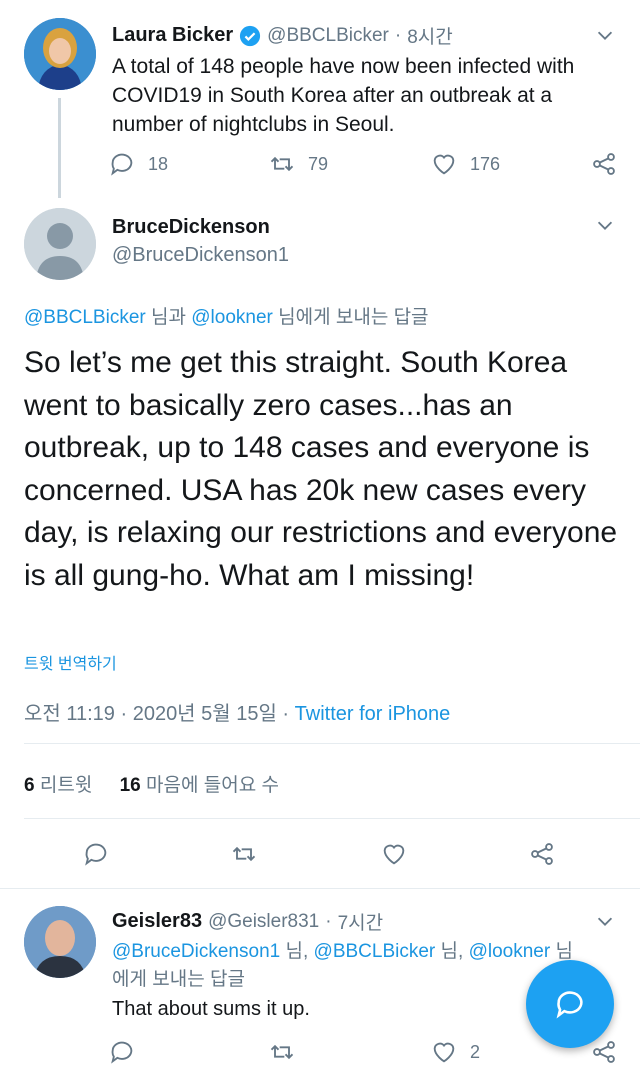  What do you see at coordinates (350, 317) in the screenshot?
I see `reply-context-suffix: 님에게 보내는 답글` at bounding box center [350, 317].